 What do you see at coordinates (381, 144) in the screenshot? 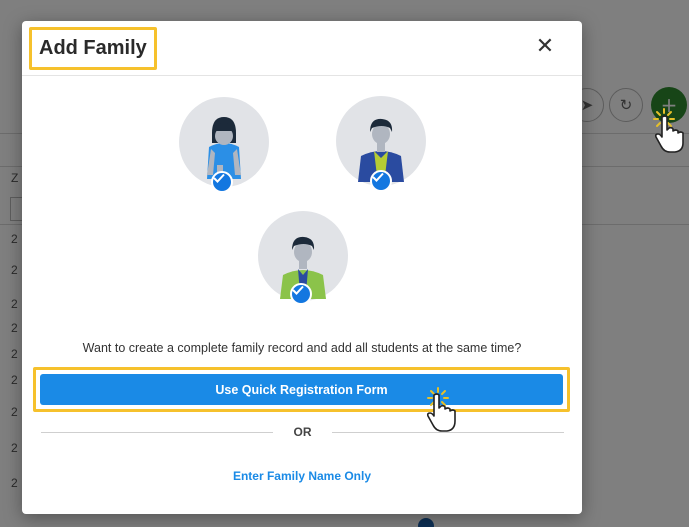
I see `male-guardian-avatar` at bounding box center [381, 144].